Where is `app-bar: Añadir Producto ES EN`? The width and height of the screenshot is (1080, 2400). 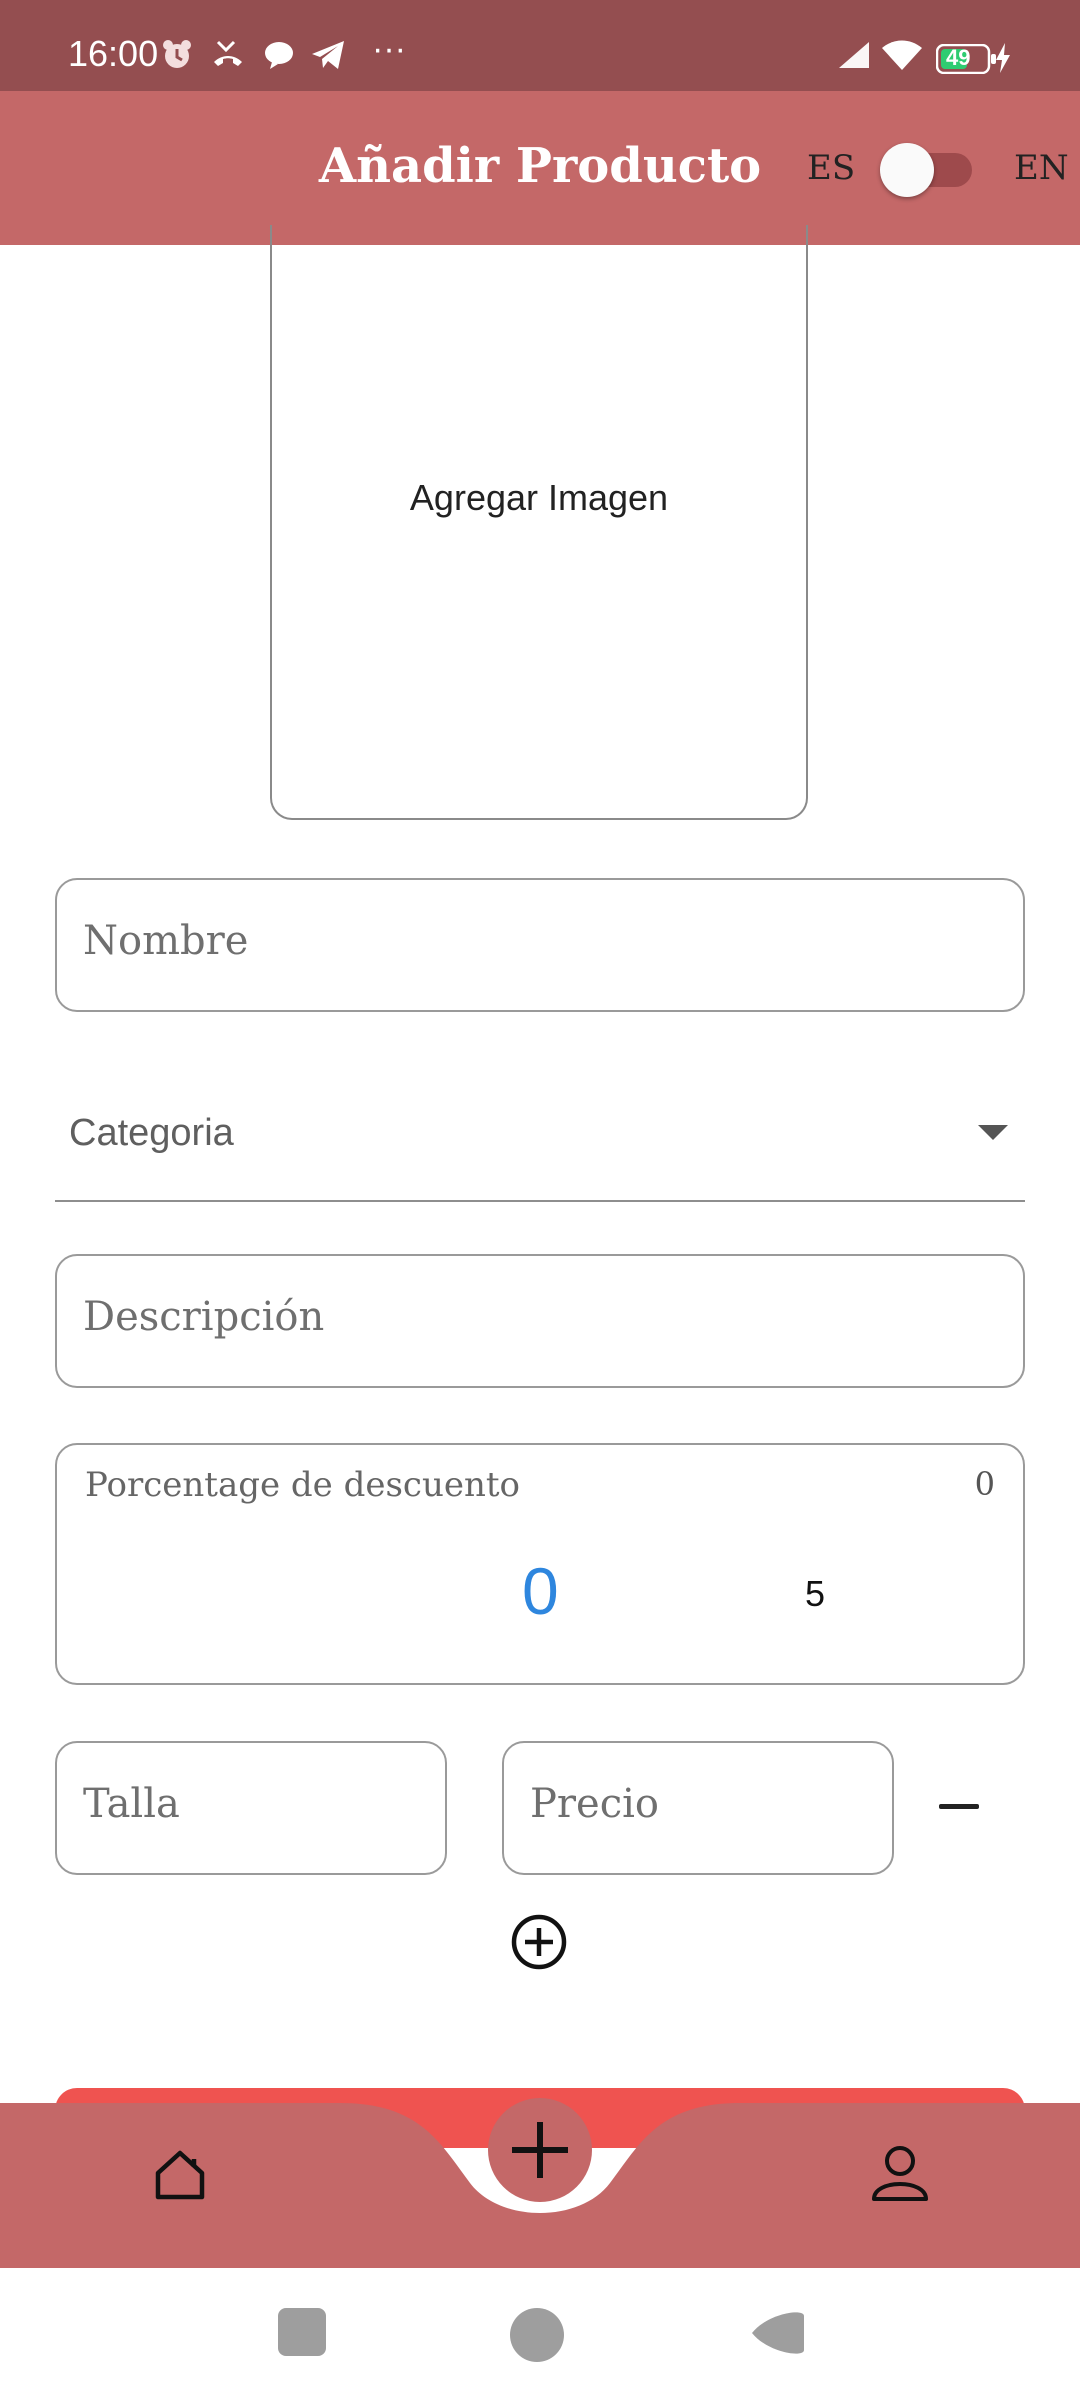 app-bar: Añadir Producto ES EN is located at coordinates (540, 168).